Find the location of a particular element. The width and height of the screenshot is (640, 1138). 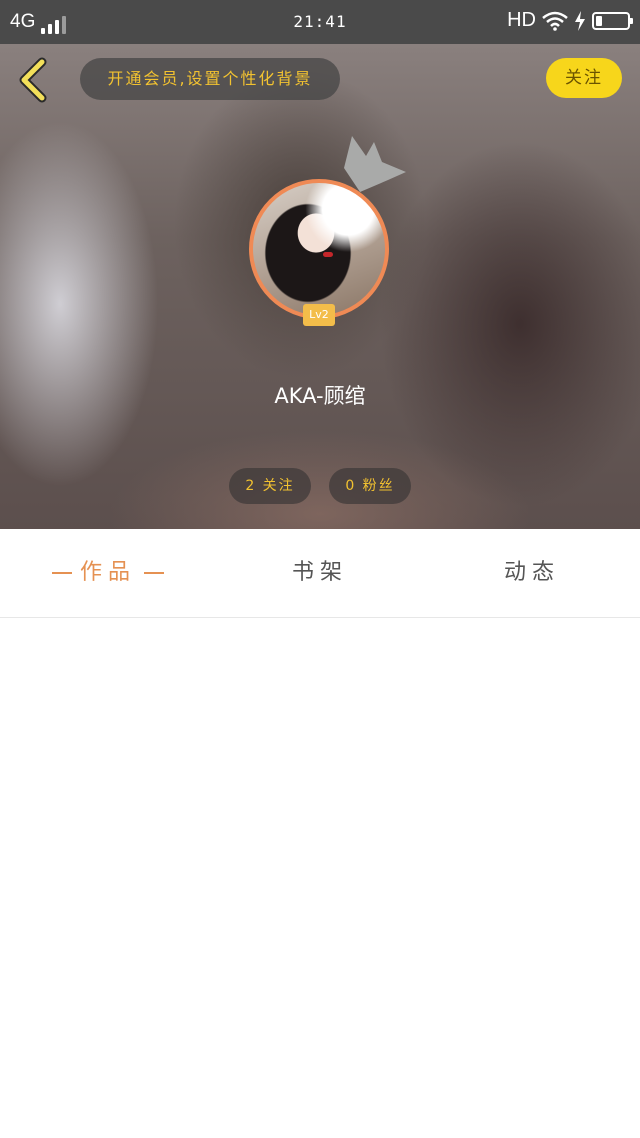

status-right: HD is located at coordinates (570, 20).